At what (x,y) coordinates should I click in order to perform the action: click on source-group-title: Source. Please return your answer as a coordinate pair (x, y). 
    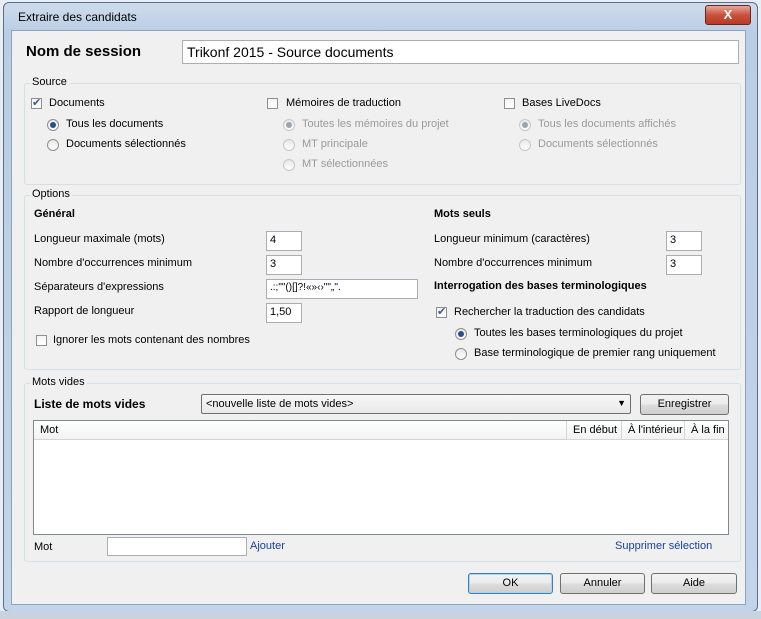
    Looking at the image, I should click on (49, 82).